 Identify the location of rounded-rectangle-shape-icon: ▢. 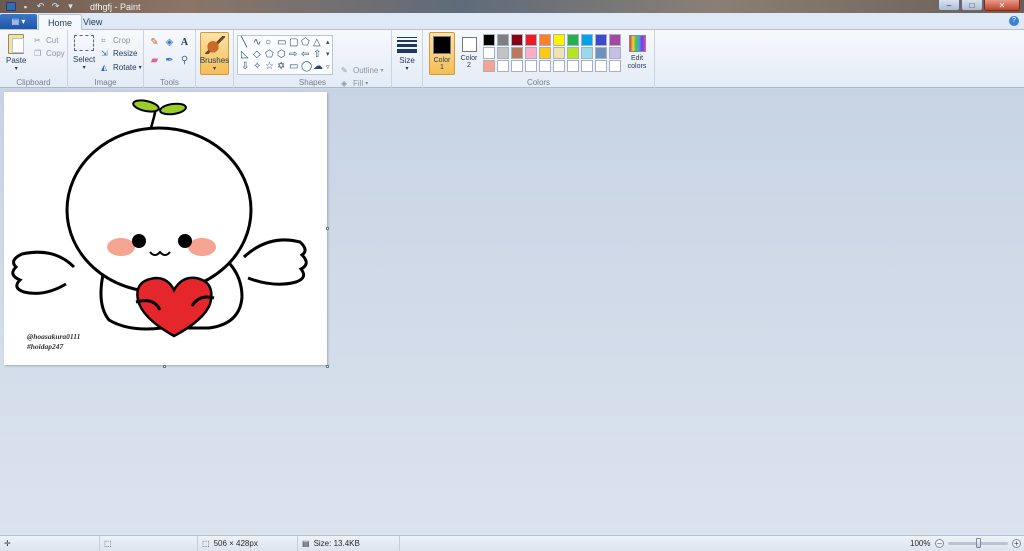
(293, 43).